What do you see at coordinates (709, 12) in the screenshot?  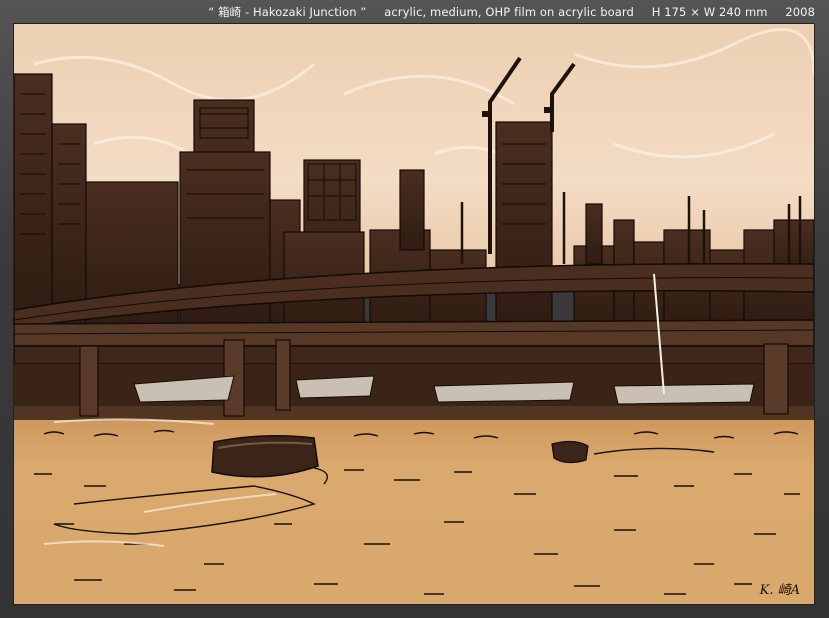 I see `caption-size: H 175 × W 240 mm` at bounding box center [709, 12].